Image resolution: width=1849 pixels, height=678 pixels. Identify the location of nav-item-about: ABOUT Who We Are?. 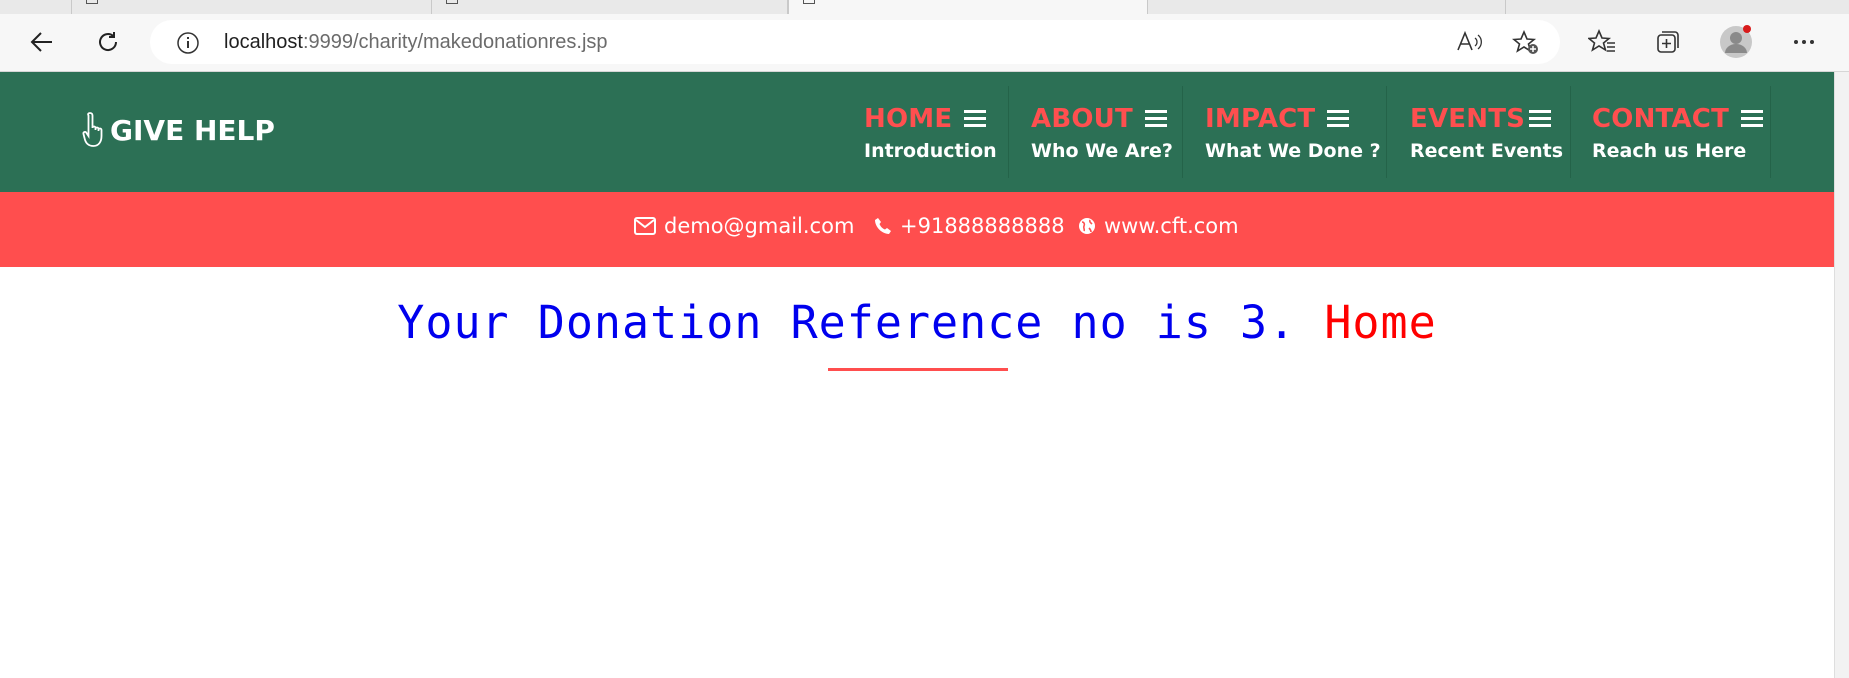
(1102, 132).